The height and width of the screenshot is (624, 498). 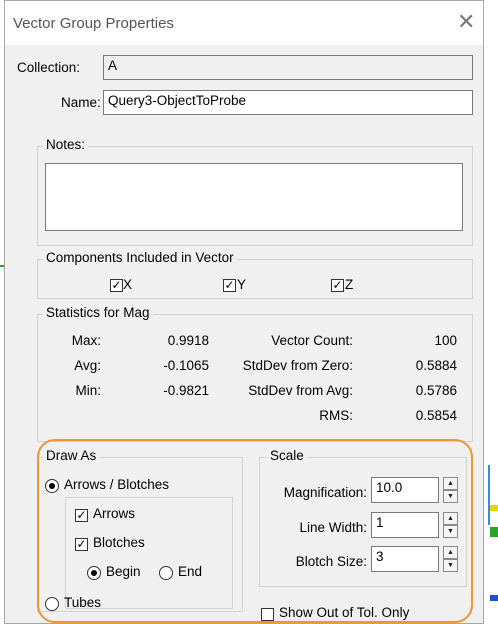 I want to click on components-group, so click(x=255, y=279).